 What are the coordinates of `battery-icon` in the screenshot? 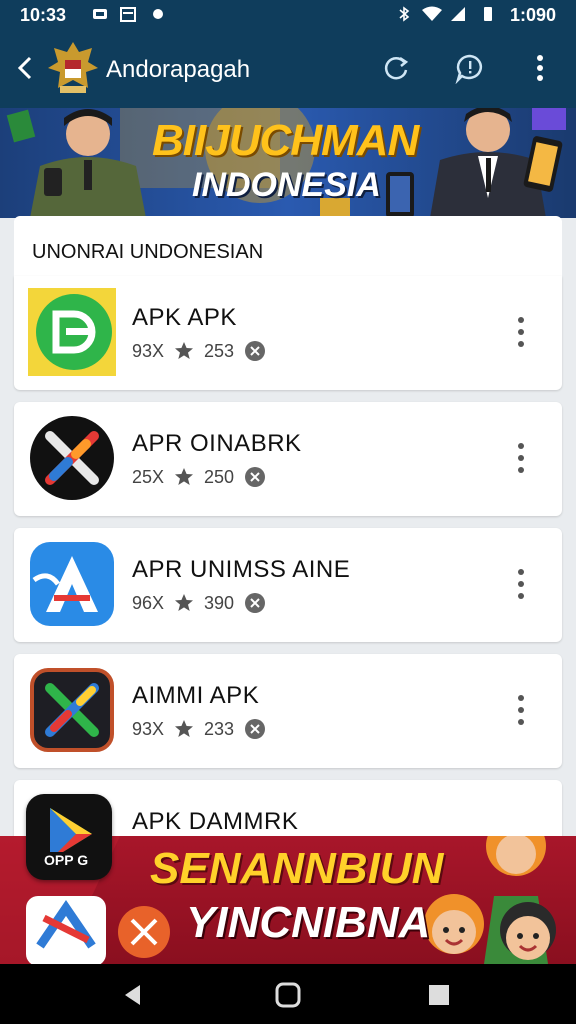 It's located at (488, 14).